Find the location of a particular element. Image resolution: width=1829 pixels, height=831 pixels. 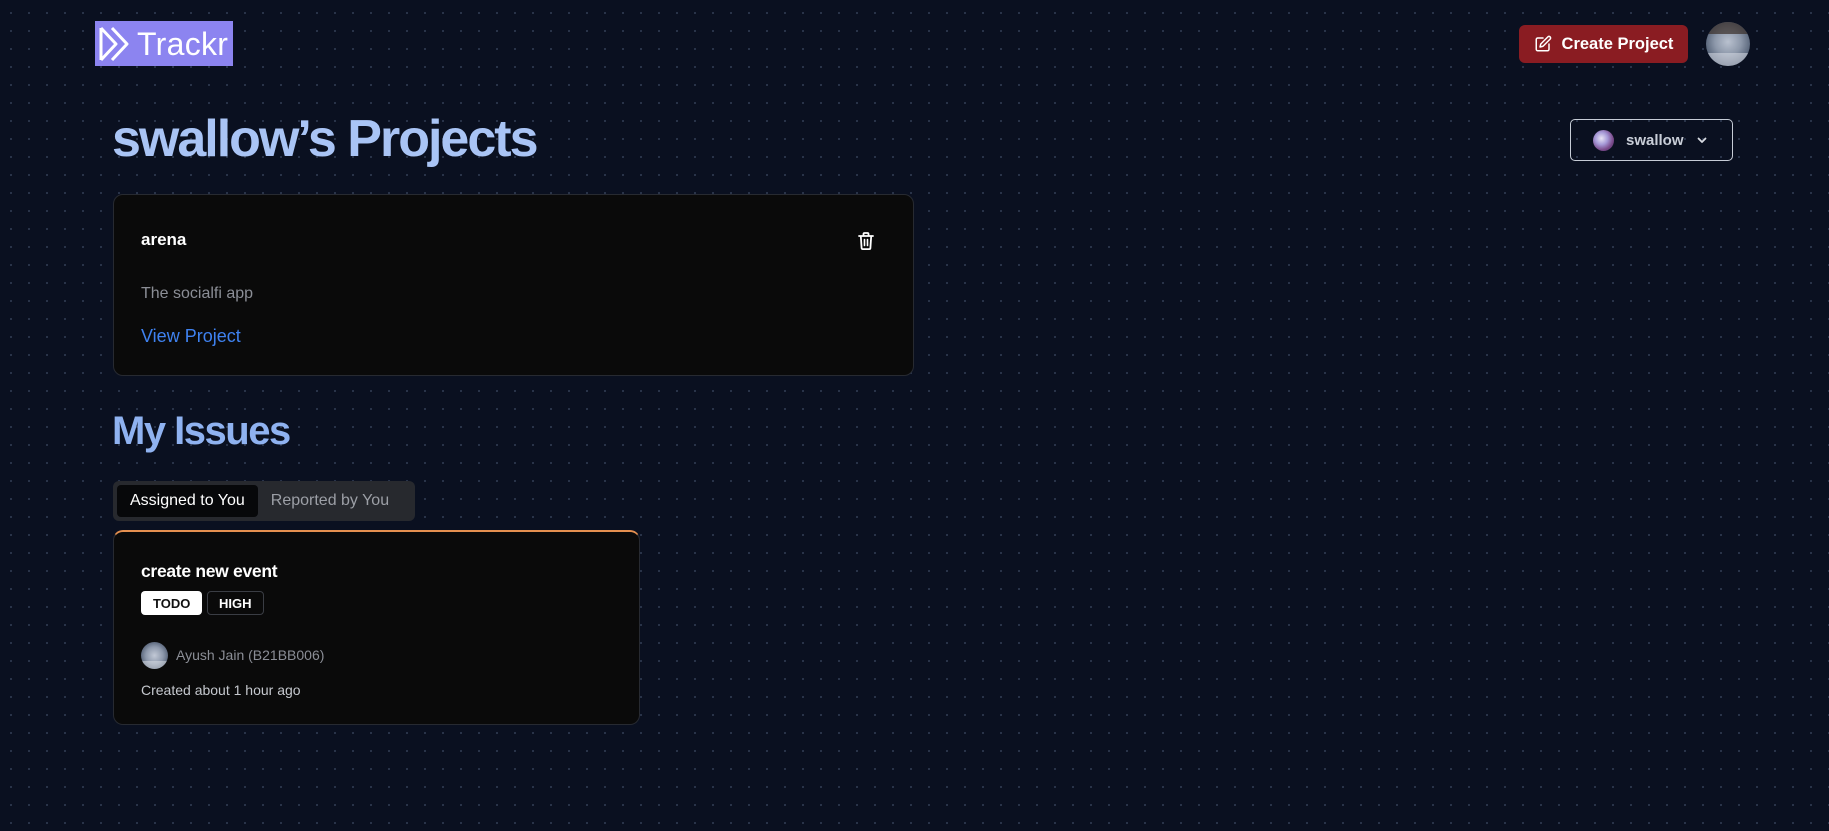

trackr-logo: Trackr is located at coordinates (164, 43).